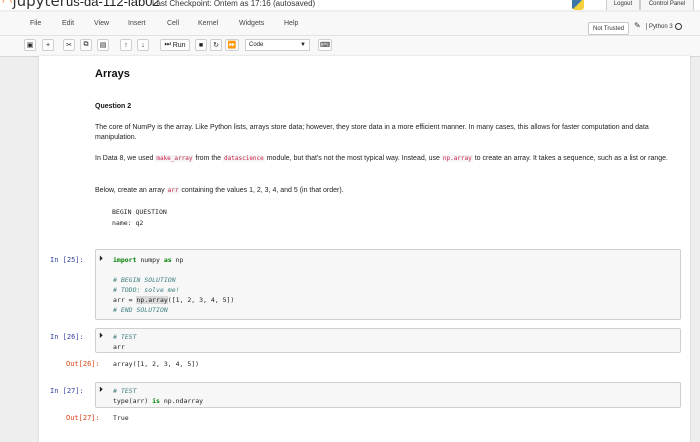 This screenshot has width=700, height=442. I want to click on copy-icon: ⧉, so click(86, 44).